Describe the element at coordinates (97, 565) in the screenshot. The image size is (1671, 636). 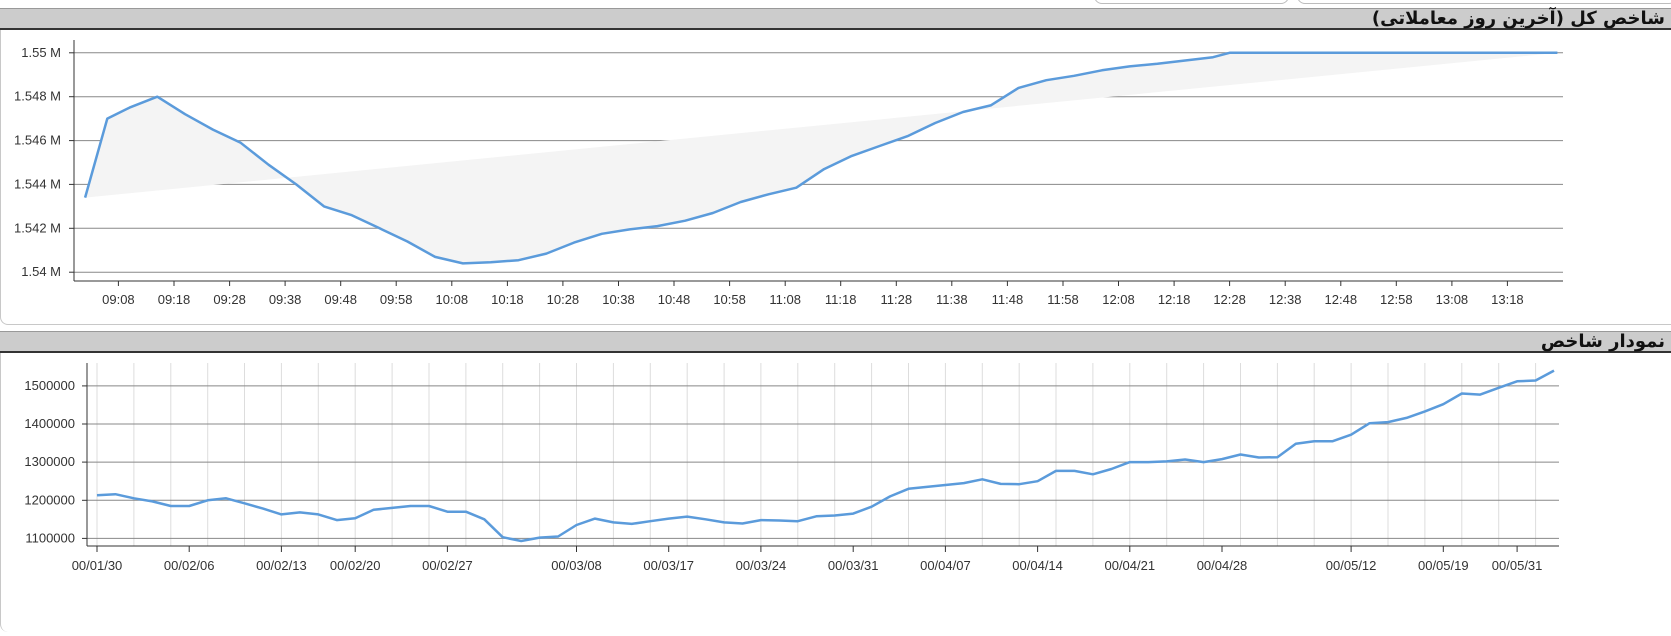
I see `x-tick-label: 00/01/30` at that location.